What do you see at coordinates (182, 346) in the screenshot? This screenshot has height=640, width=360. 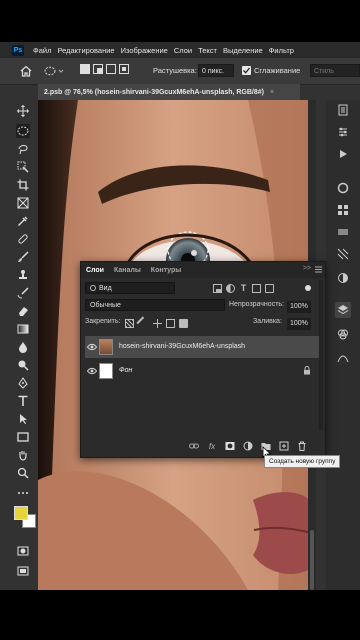 I see `layer-name: hosein-shirvani-39GcuxM6ehA-unsplash` at bounding box center [182, 346].